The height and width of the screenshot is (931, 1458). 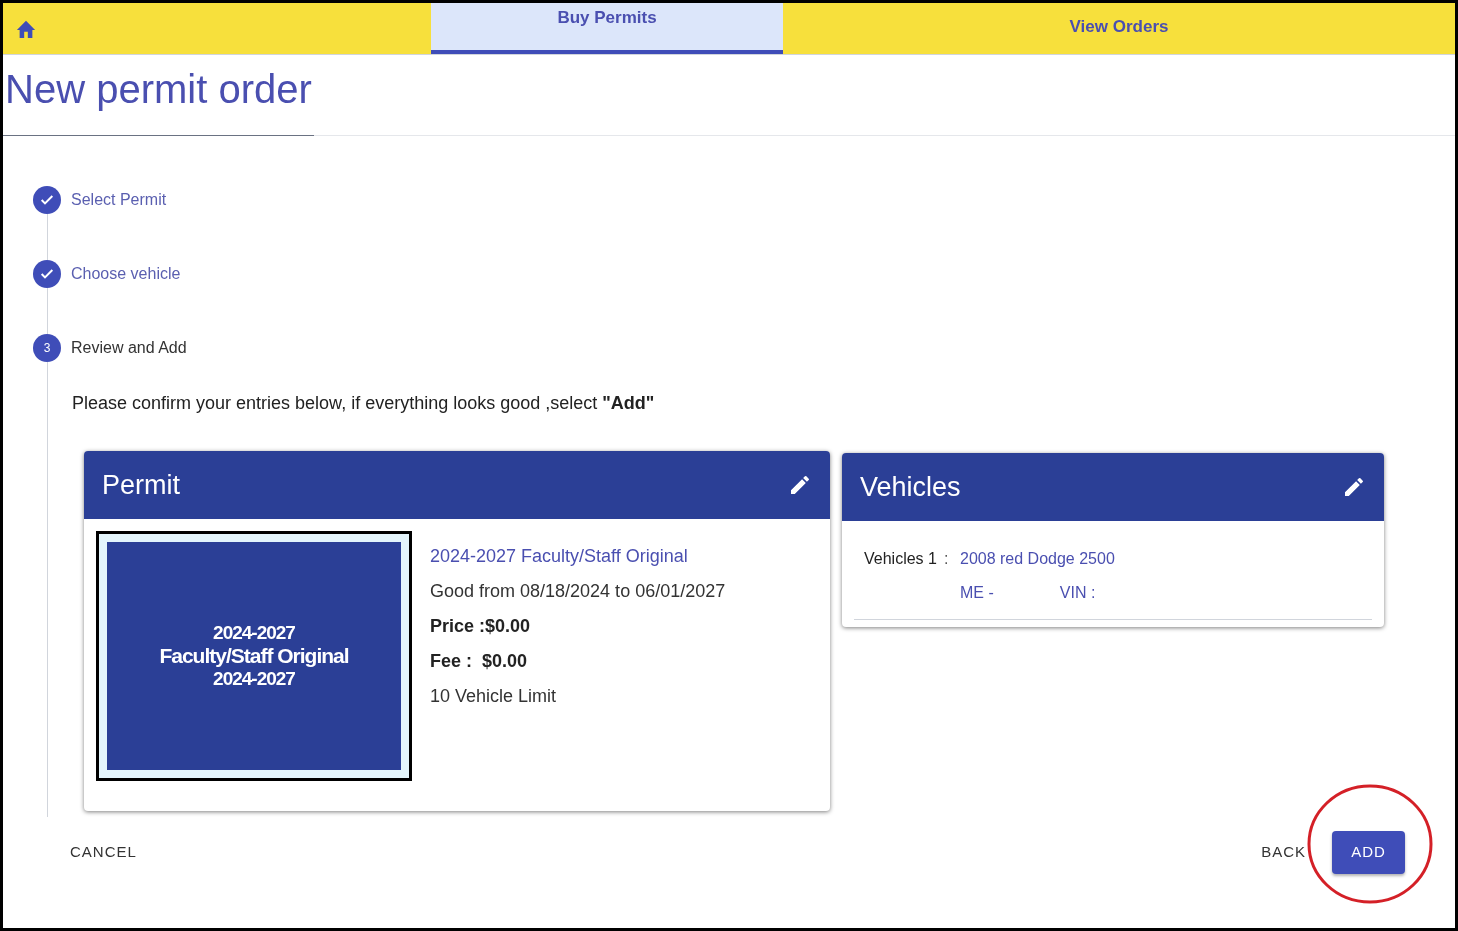 What do you see at coordinates (47, 348) in the screenshot?
I see `step-number: 3` at bounding box center [47, 348].